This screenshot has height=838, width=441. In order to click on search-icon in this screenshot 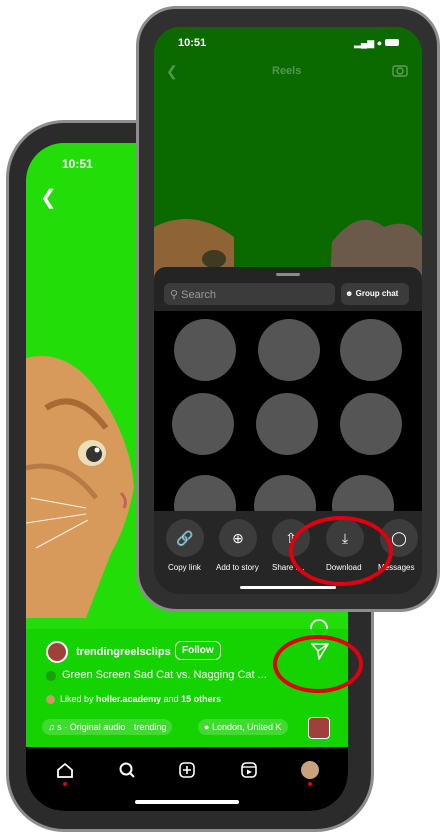, I will do `click(127, 772)`.